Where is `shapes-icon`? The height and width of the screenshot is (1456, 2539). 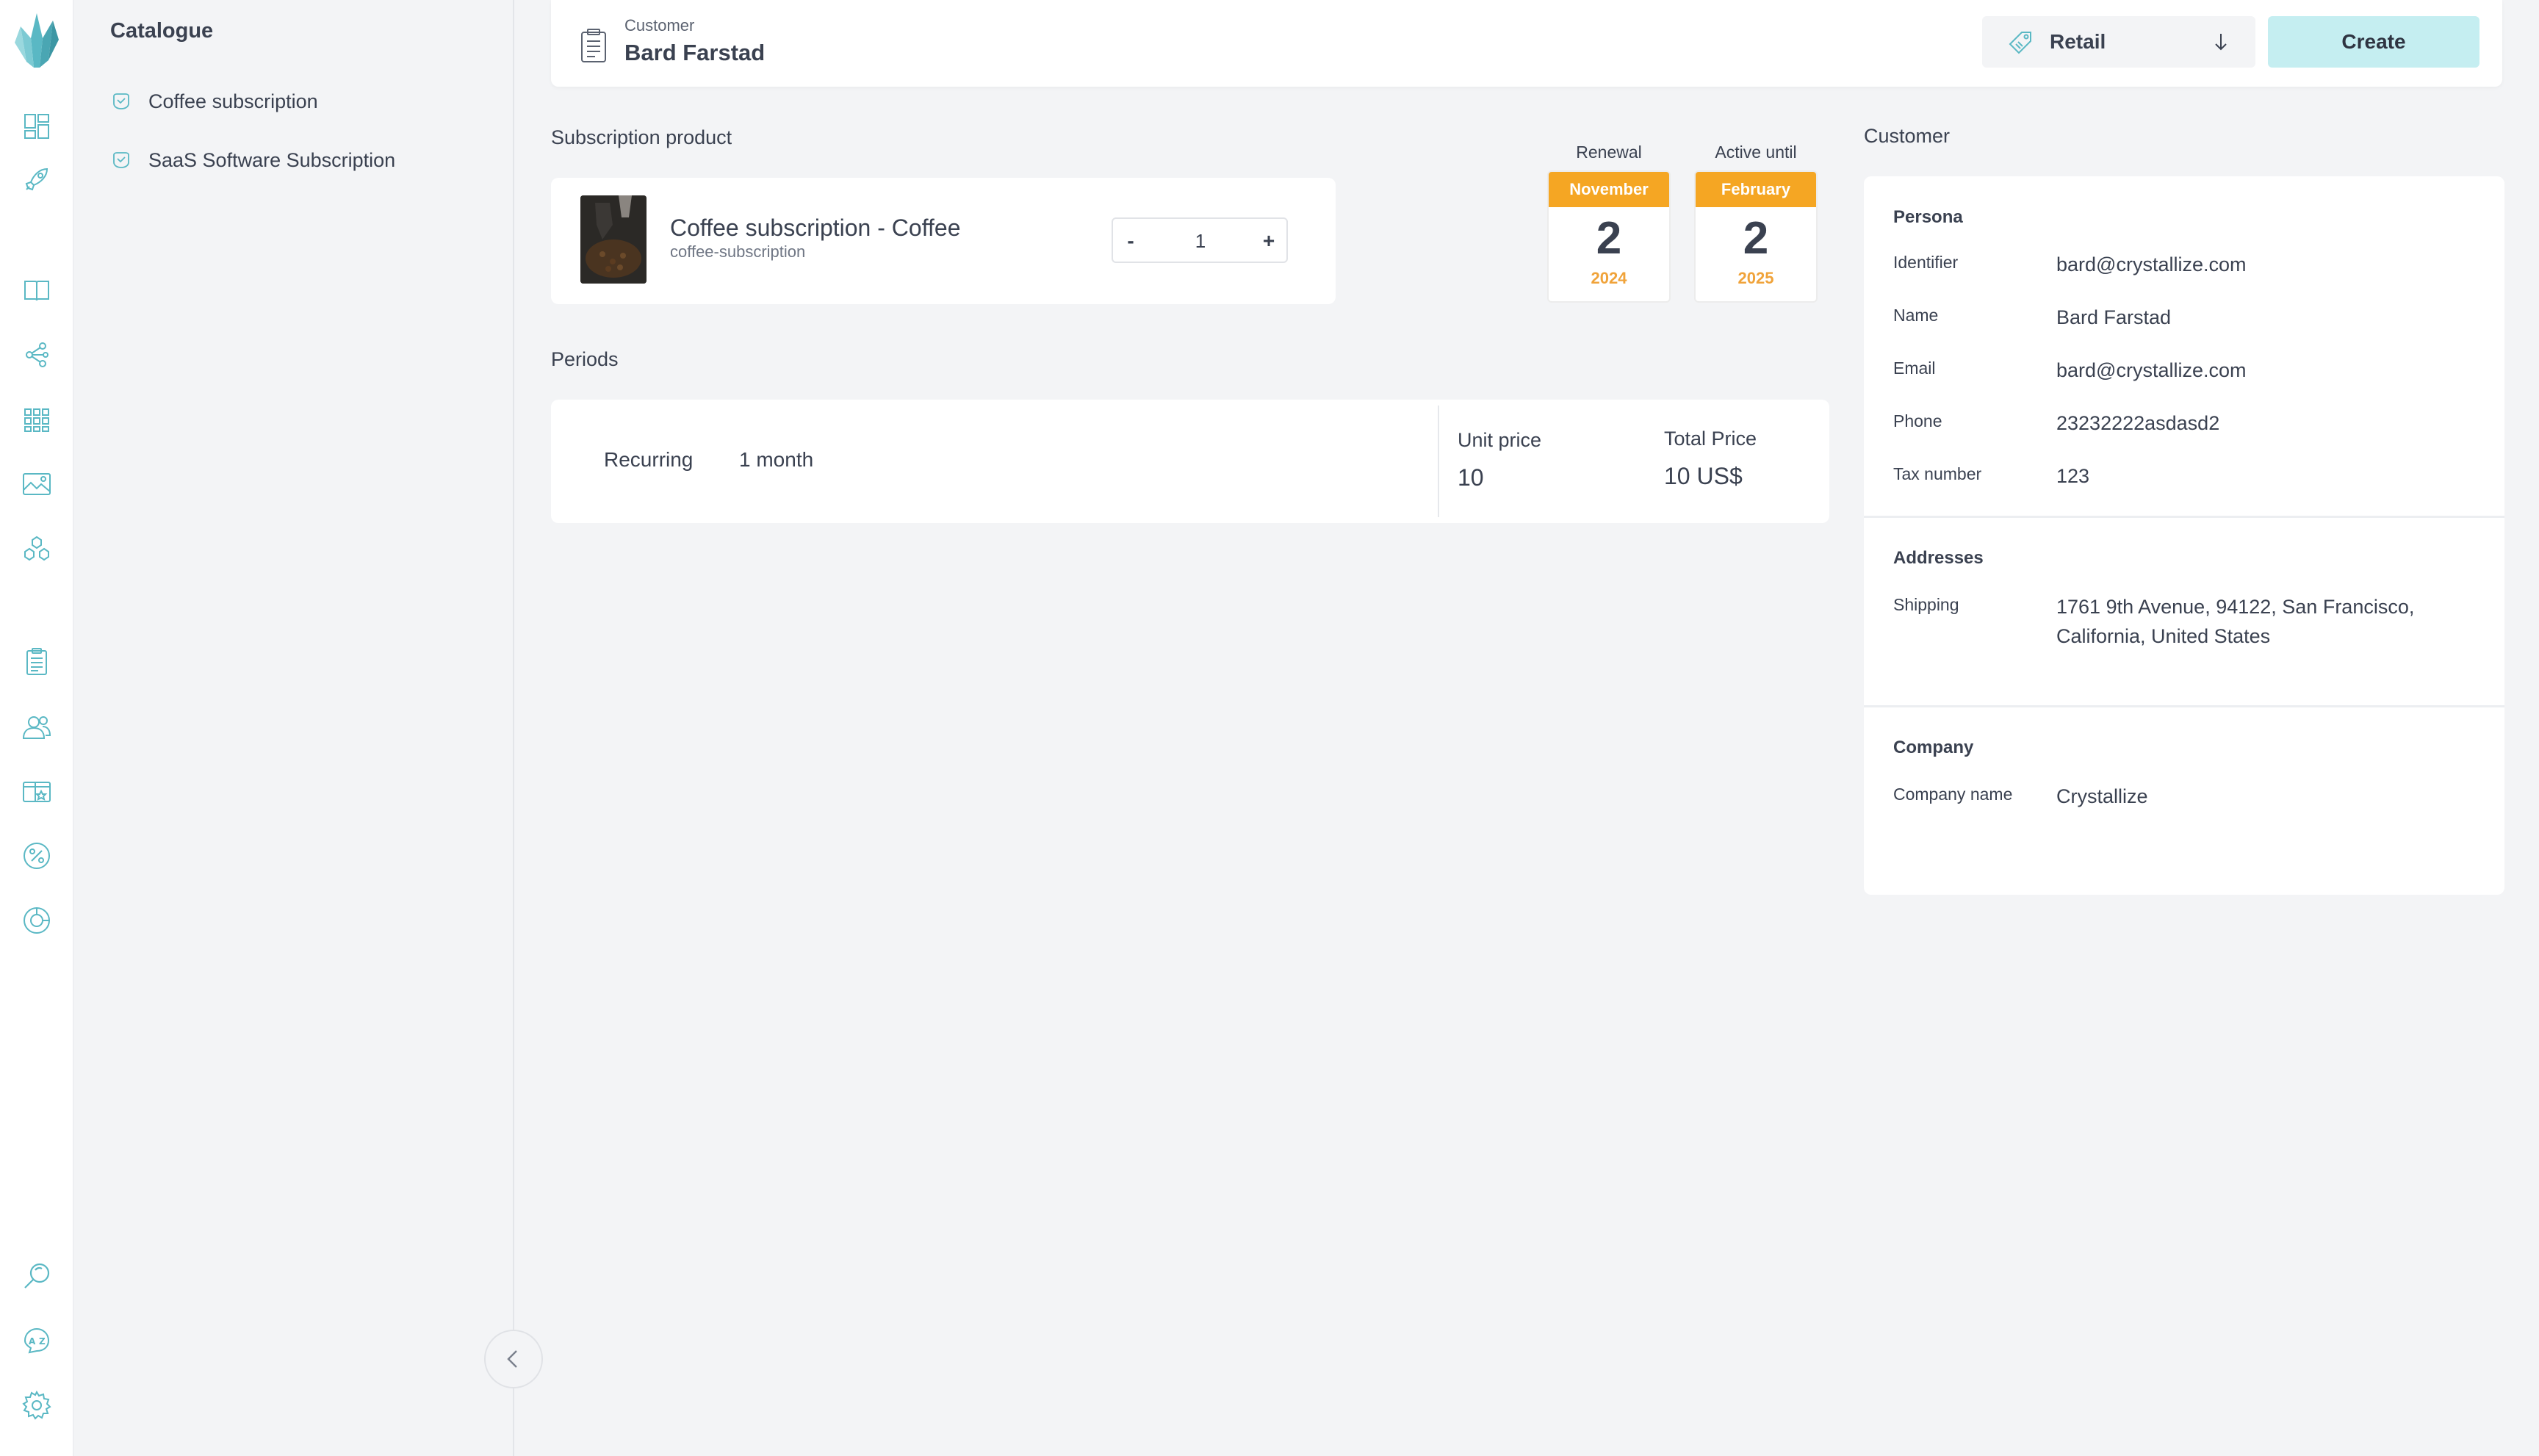 shapes-icon is located at coordinates (36, 548).